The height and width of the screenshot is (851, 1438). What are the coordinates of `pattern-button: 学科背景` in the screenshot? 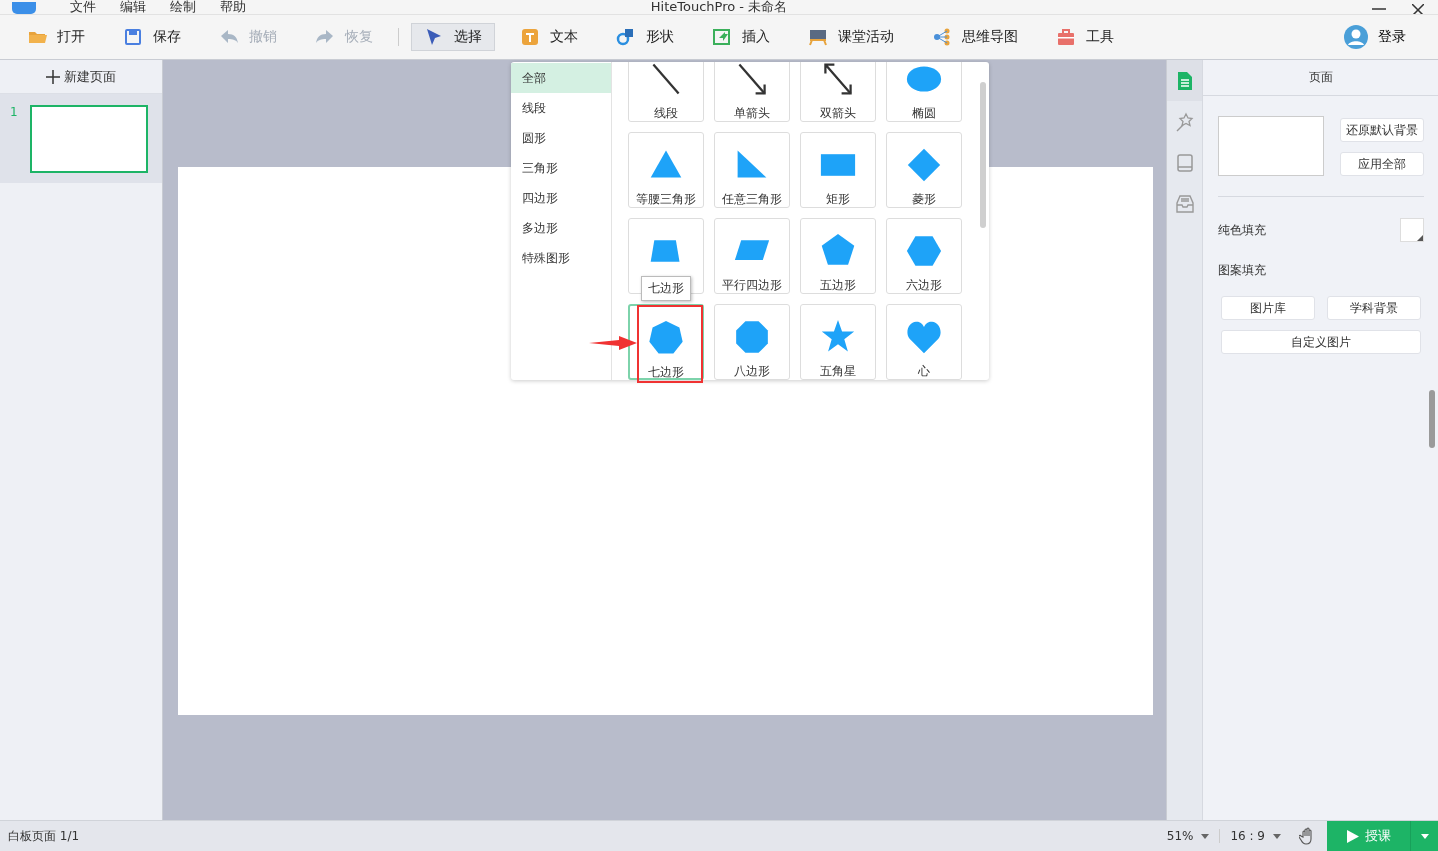 It's located at (1374, 308).